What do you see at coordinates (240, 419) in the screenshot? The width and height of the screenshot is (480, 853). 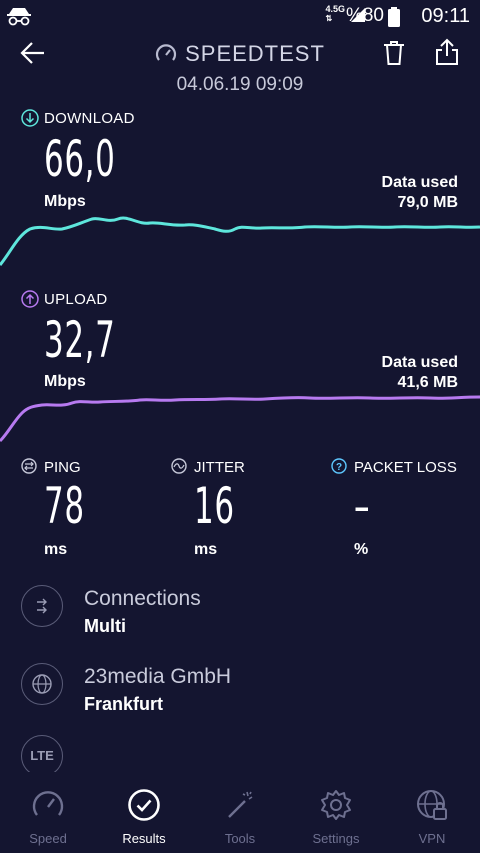 I see `upload-graph` at bounding box center [240, 419].